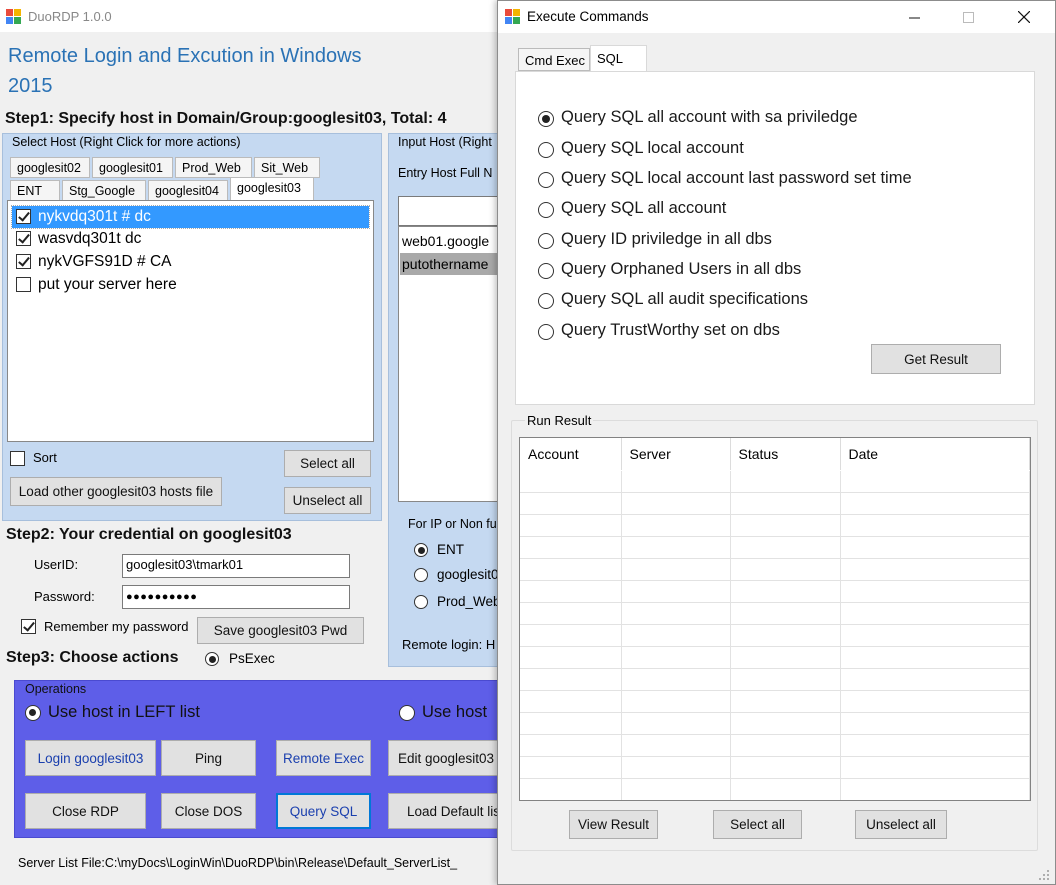 Image resolution: width=1056 pixels, height=885 pixels. Describe the element at coordinates (757, 824) in the screenshot. I see `select-all-results-button: Select all` at that location.